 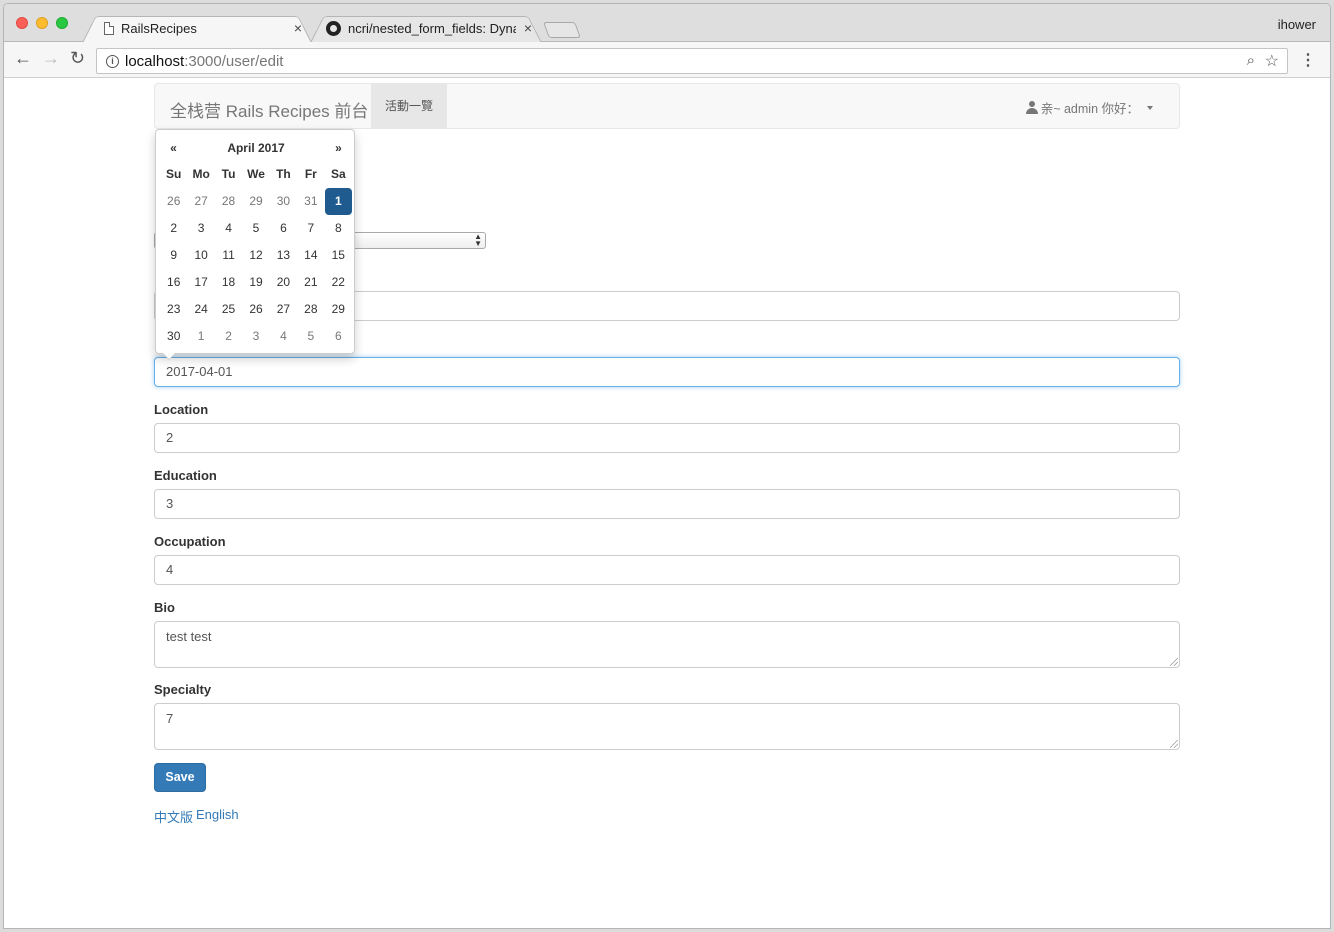 I want to click on nav-item-events: 活動一覽, so click(x=409, y=106).